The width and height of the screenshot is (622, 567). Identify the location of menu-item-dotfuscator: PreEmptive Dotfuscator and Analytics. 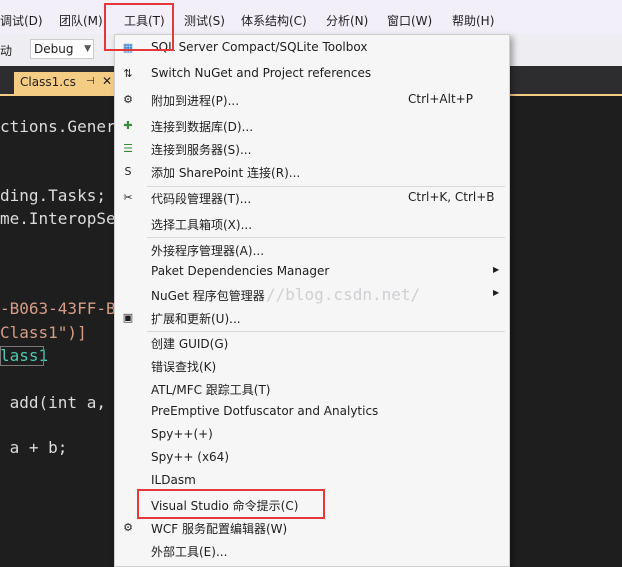
(312, 412).